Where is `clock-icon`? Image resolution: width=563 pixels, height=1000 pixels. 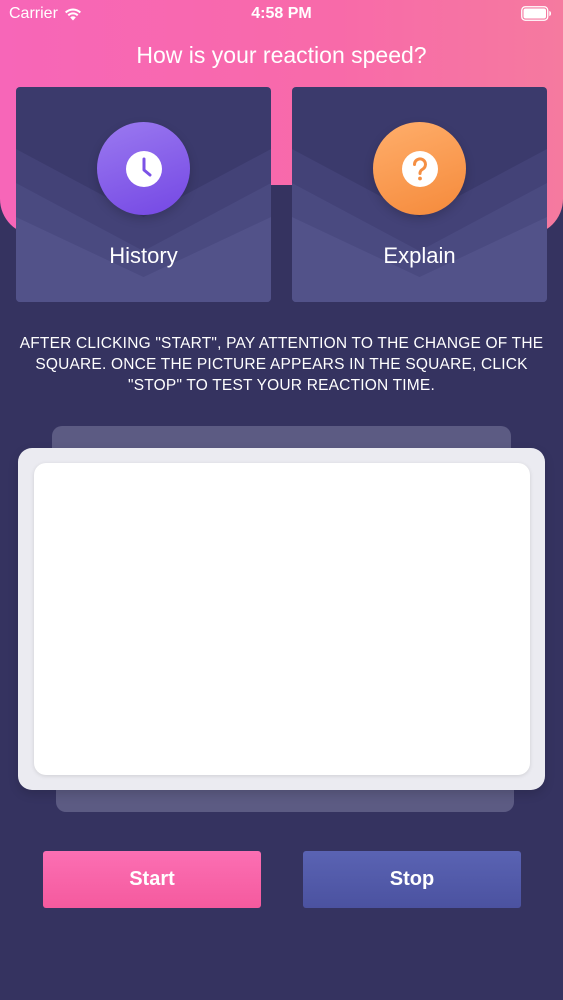
clock-icon is located at coordinates (143, 168).